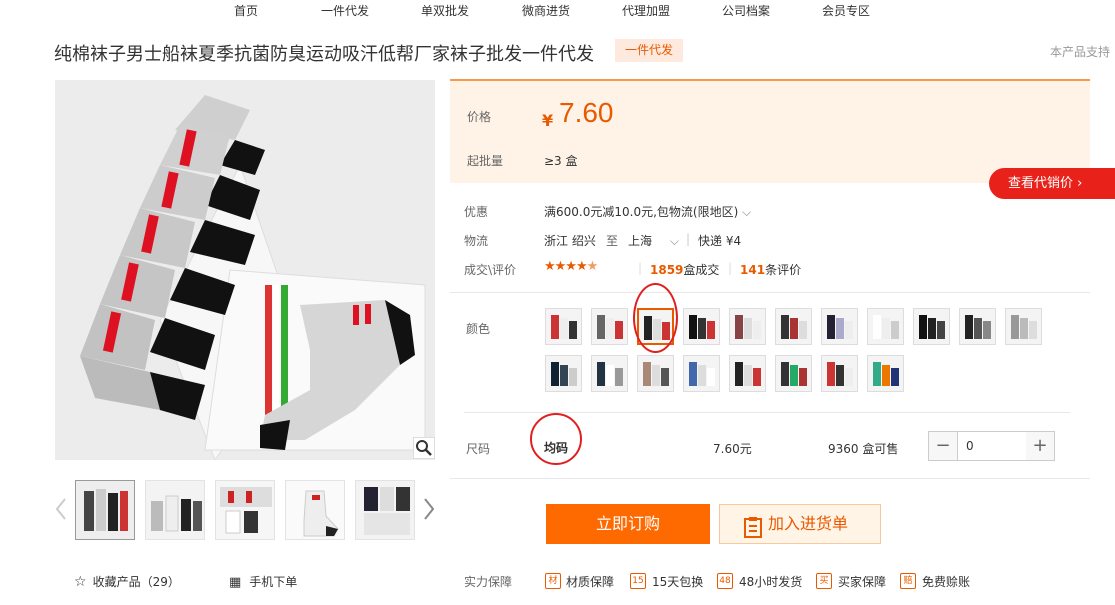 Image resolution: width=1115 pixels, height=605 pixels. Describe the element at coordinates (753, 533) in the screenshot. I see `clipboard-icon` at that location.